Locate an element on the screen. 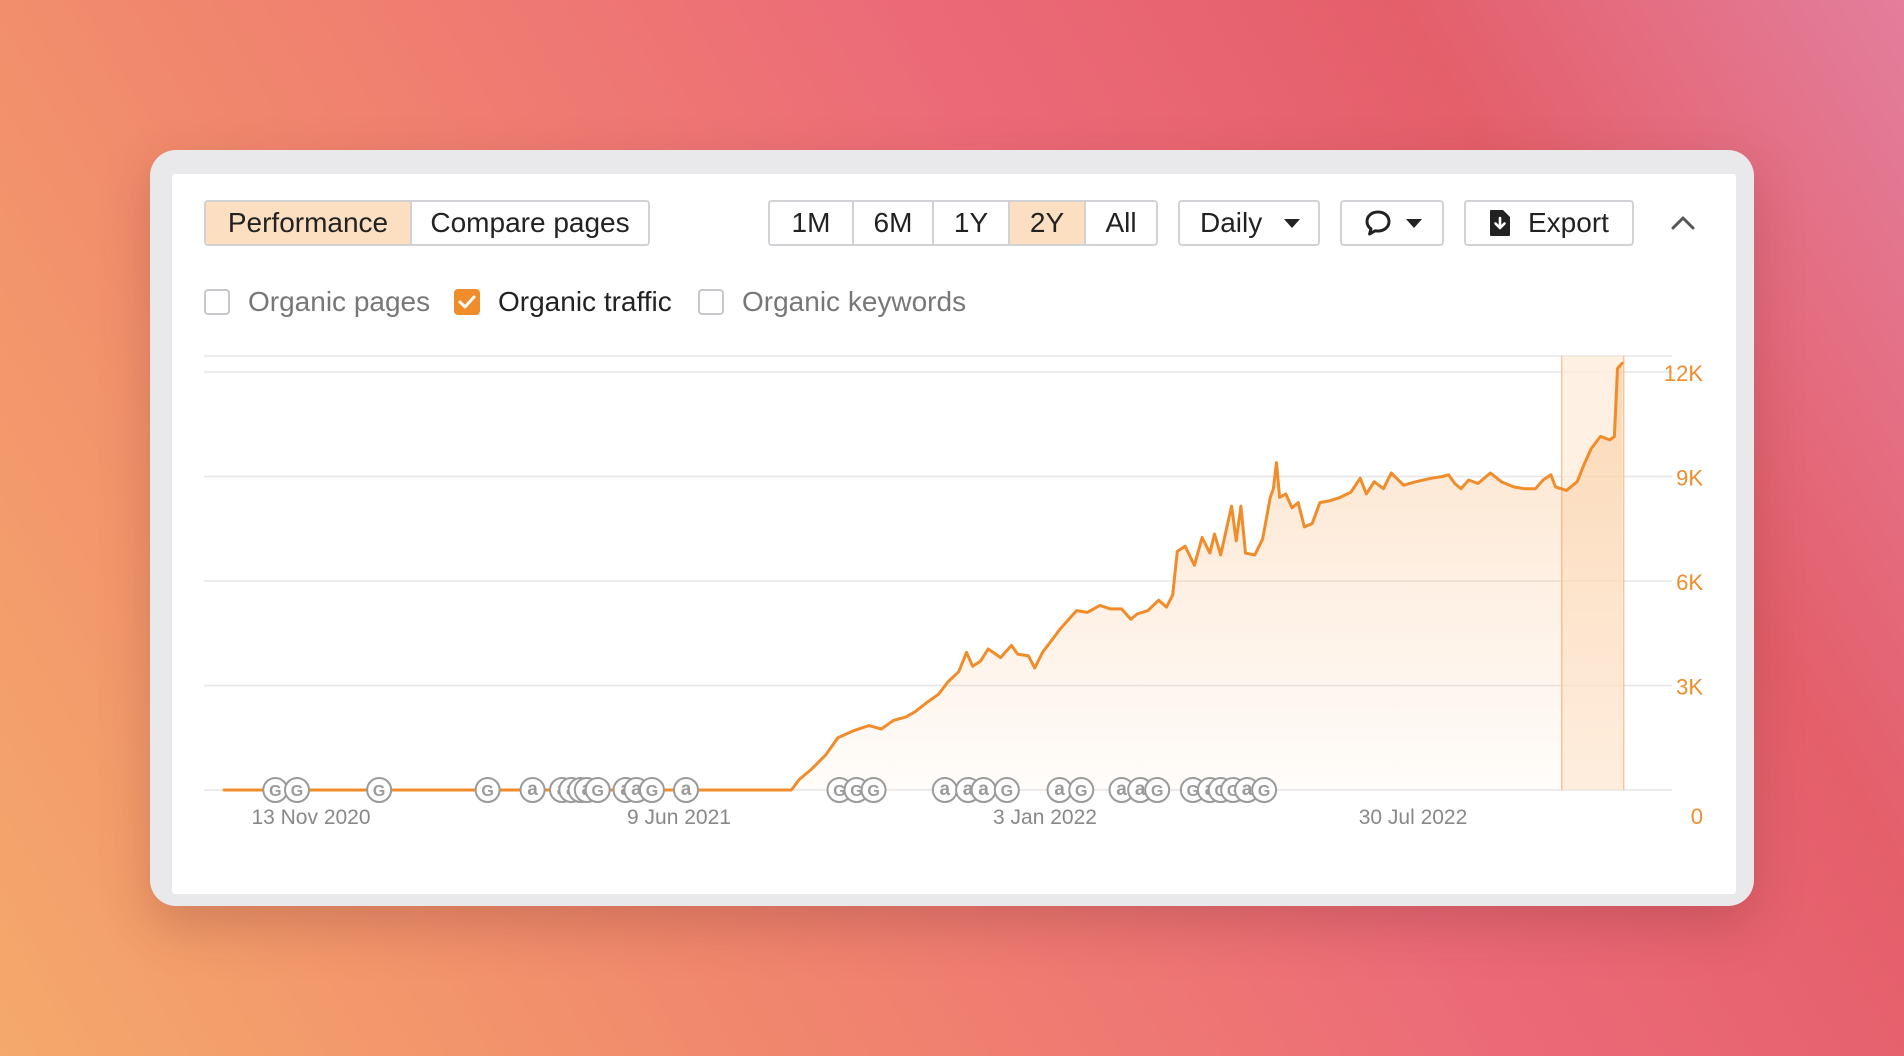 This screenshot has width=1904, height=1056. y-tick-label: 12K is located at coordinates (1683, 373).